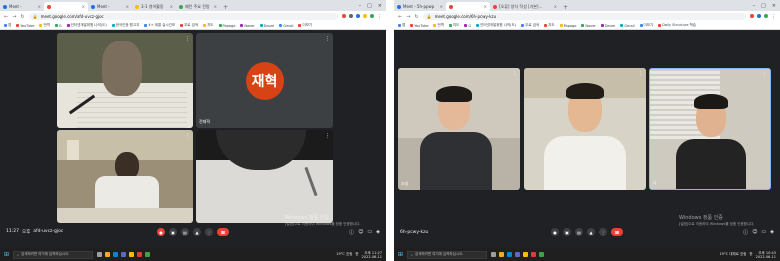 The image size is (780, 261). I want to click on new-tab-button: +, so click(565, 7).